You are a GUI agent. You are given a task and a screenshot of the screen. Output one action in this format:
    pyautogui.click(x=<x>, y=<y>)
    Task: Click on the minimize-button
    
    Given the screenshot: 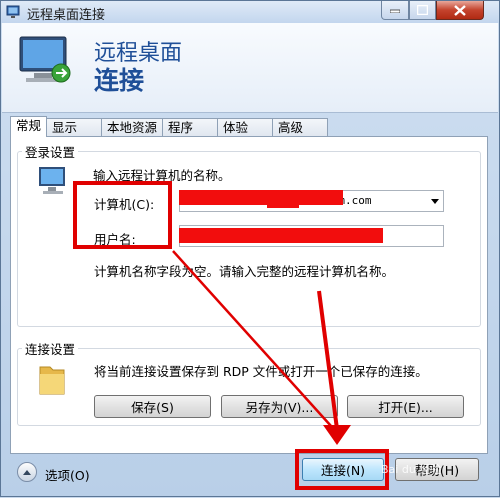 What is the action you would take?
    pyautogui.click(x=395, y=10)
    